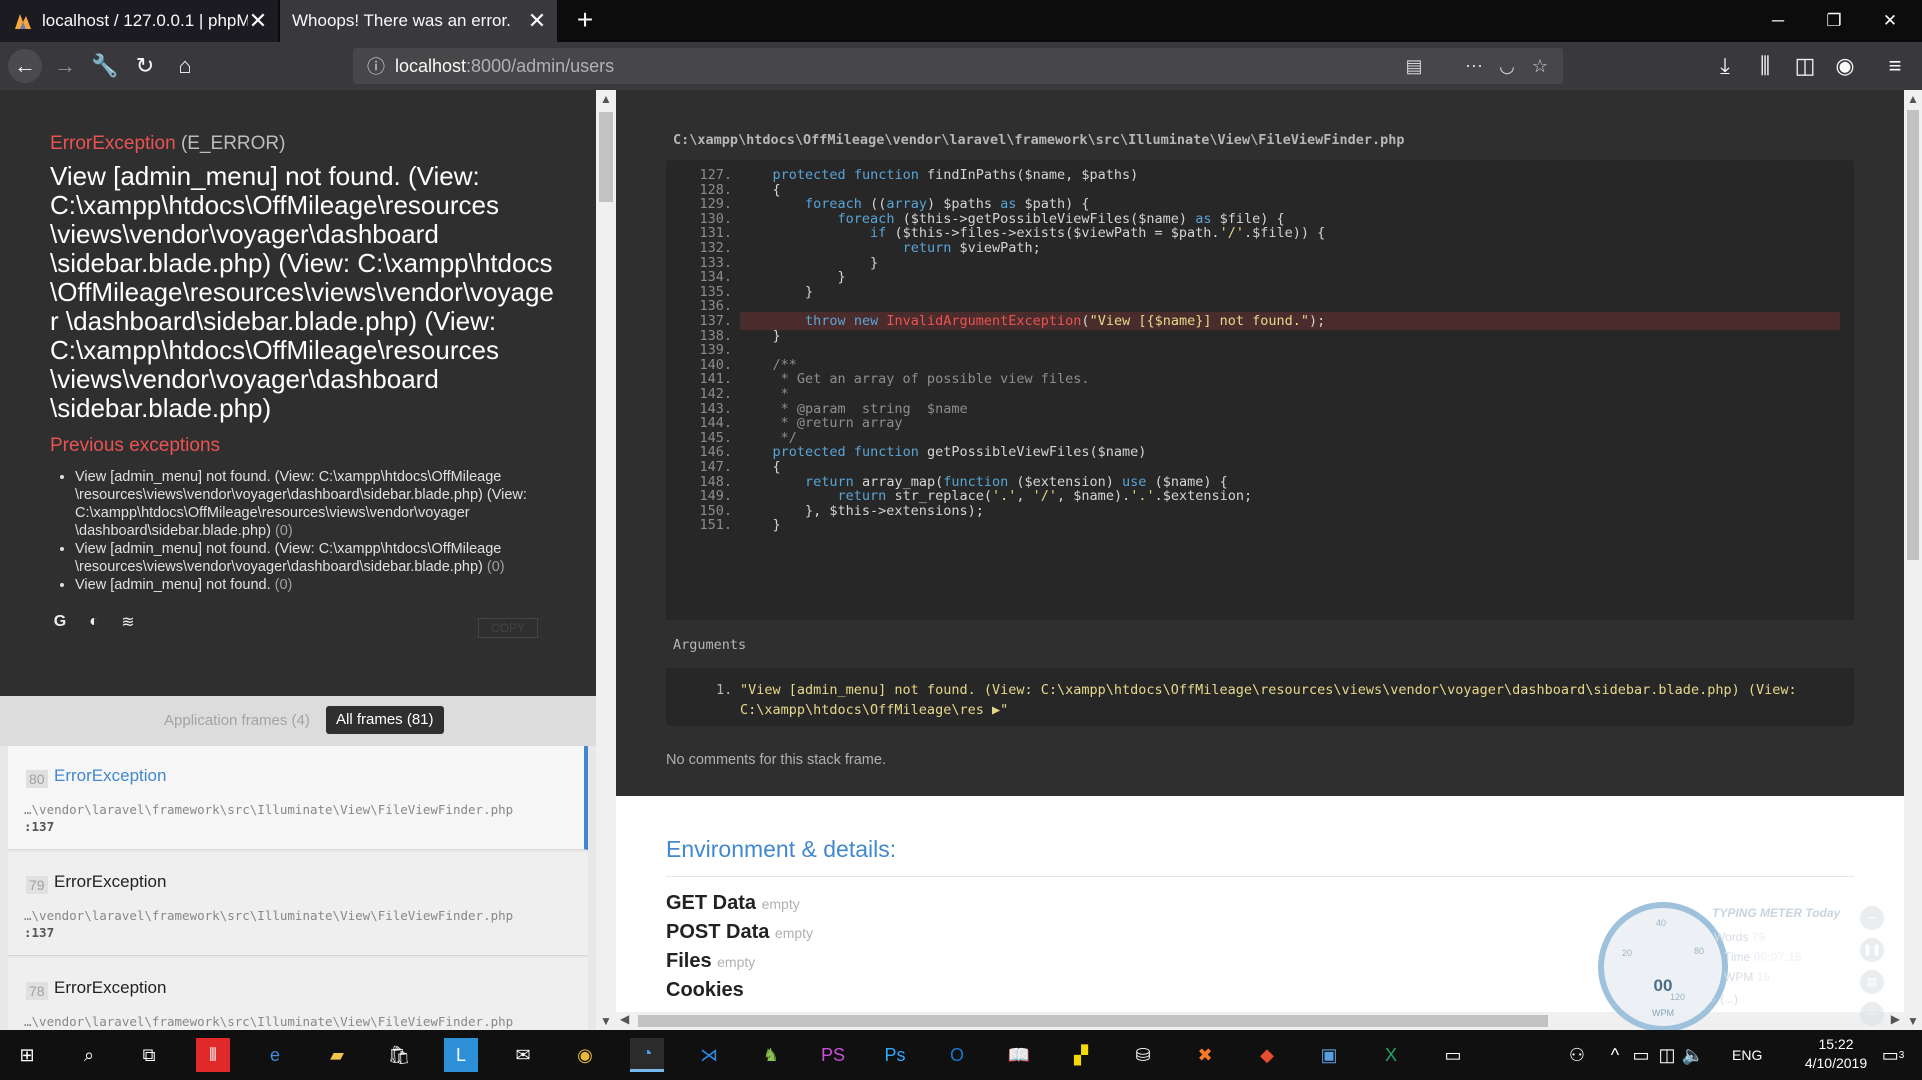 This screenshot has height=1080, width=1922. I want to click on more-icon: ⋯, so click(1872, 1014).